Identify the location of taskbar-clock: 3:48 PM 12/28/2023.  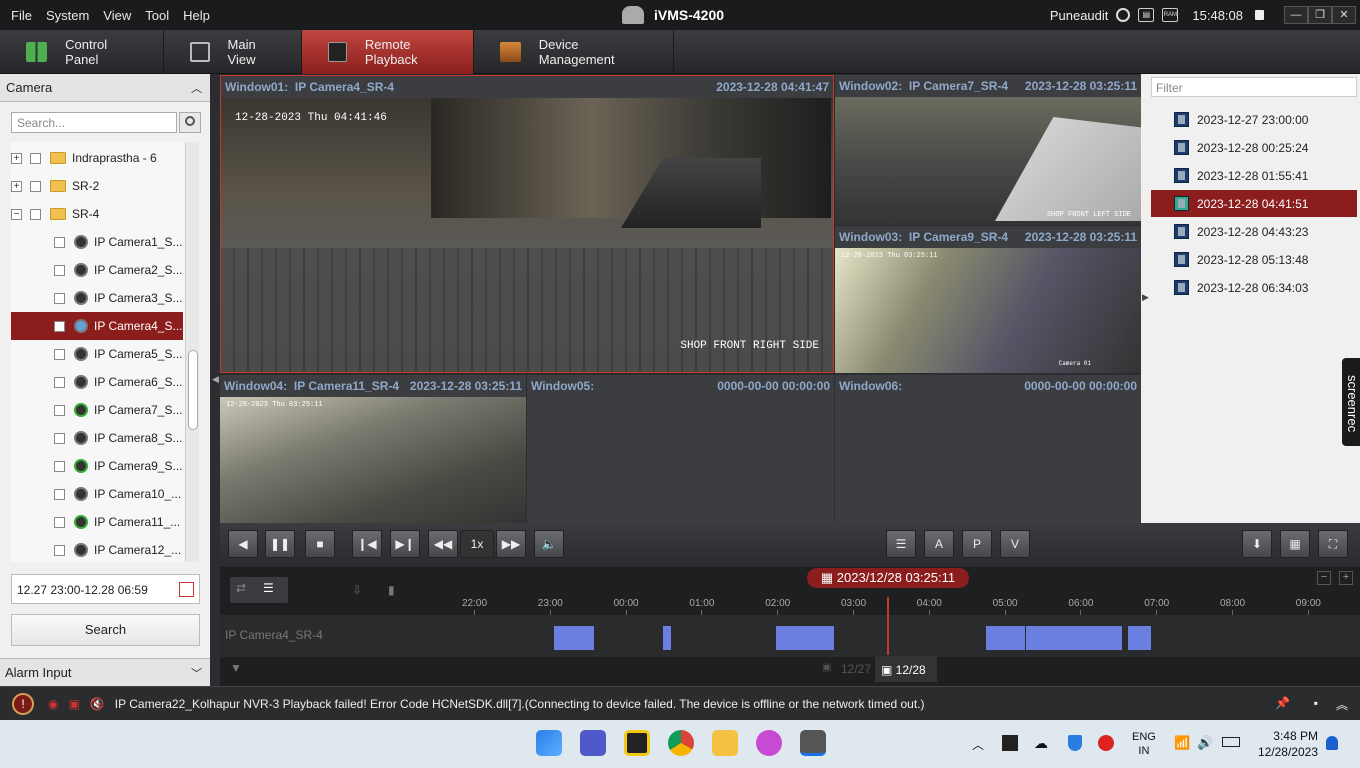
(1286, 744).